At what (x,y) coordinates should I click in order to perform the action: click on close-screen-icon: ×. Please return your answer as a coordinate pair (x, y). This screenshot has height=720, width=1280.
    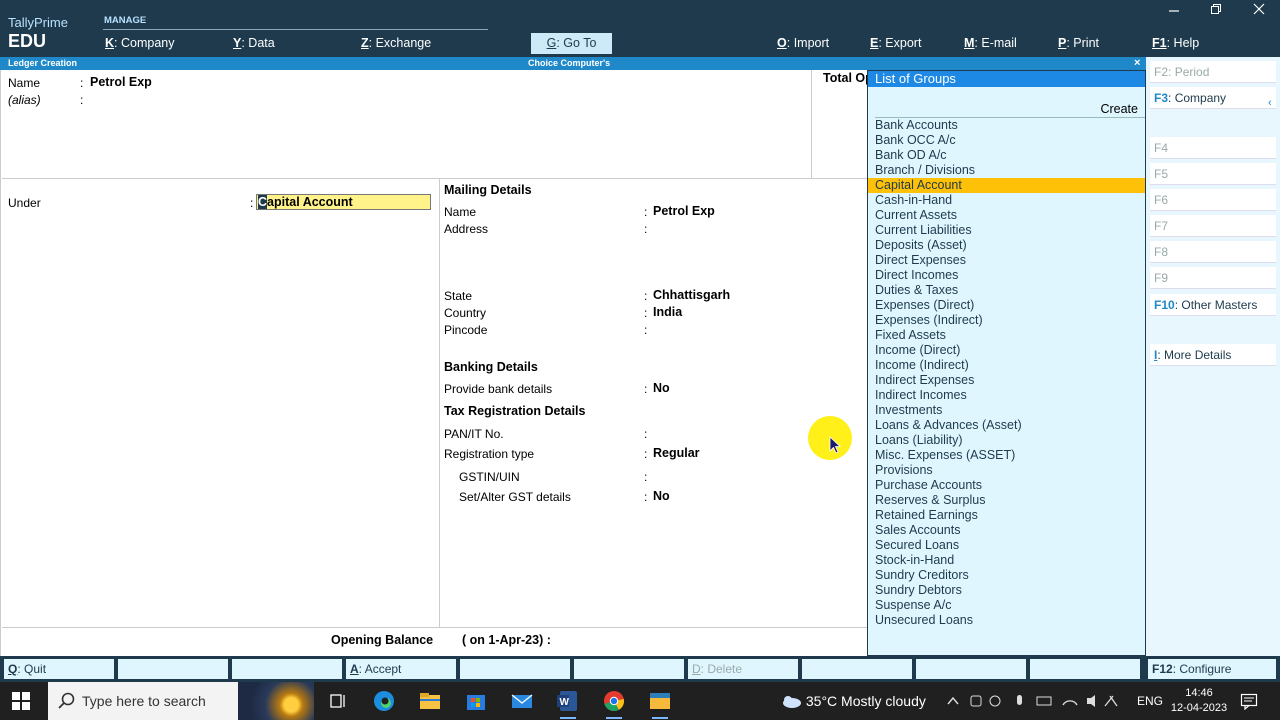
    Looking at the image, I should click on (1137, 63).